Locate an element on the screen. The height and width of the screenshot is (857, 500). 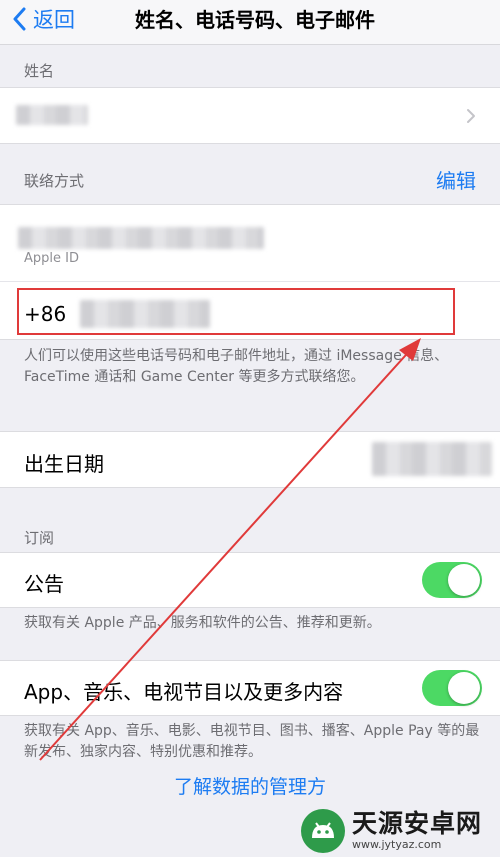
apple-id-label: Apple ID is located at coordinates (51, 258).